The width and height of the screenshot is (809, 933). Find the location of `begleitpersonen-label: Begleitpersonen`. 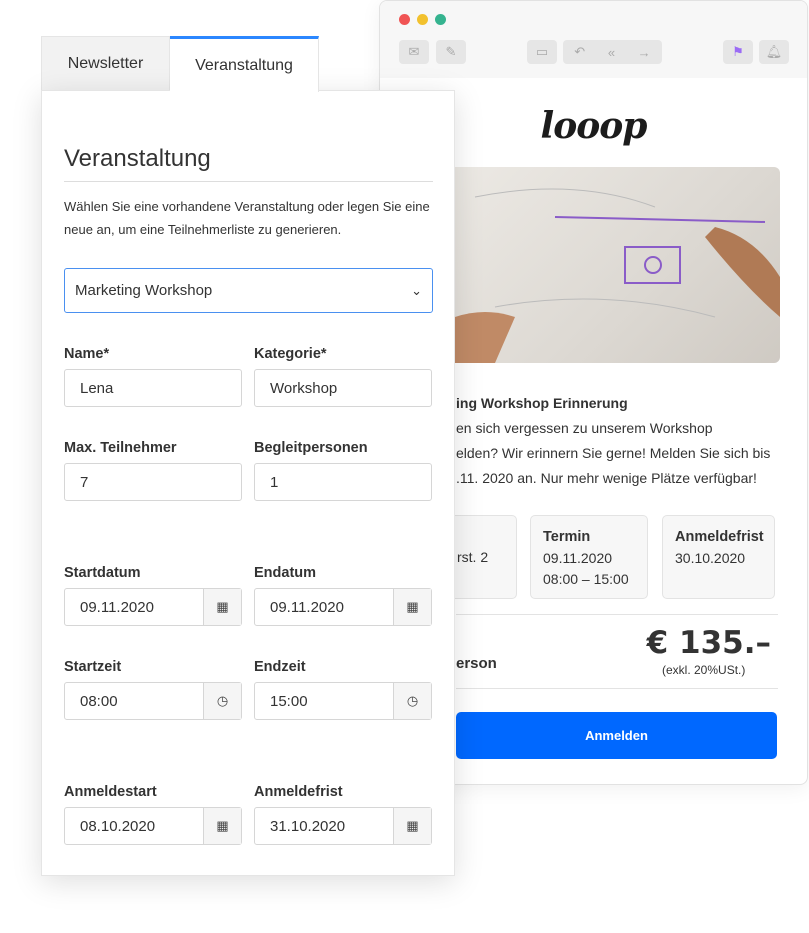

begleitpersonen-label: Begleitpersonen is located at coordinates (311, 448).